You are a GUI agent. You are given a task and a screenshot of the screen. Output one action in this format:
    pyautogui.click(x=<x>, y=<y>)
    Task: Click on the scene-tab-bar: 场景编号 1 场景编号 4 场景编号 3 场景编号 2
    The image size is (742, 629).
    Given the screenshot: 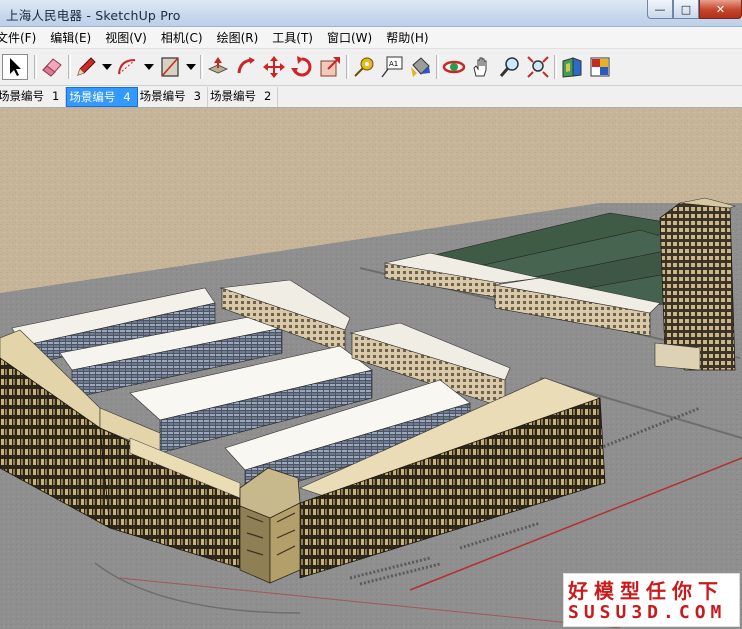 What is the action you would take?
    pyautogui.click(x=371, y=97)
    